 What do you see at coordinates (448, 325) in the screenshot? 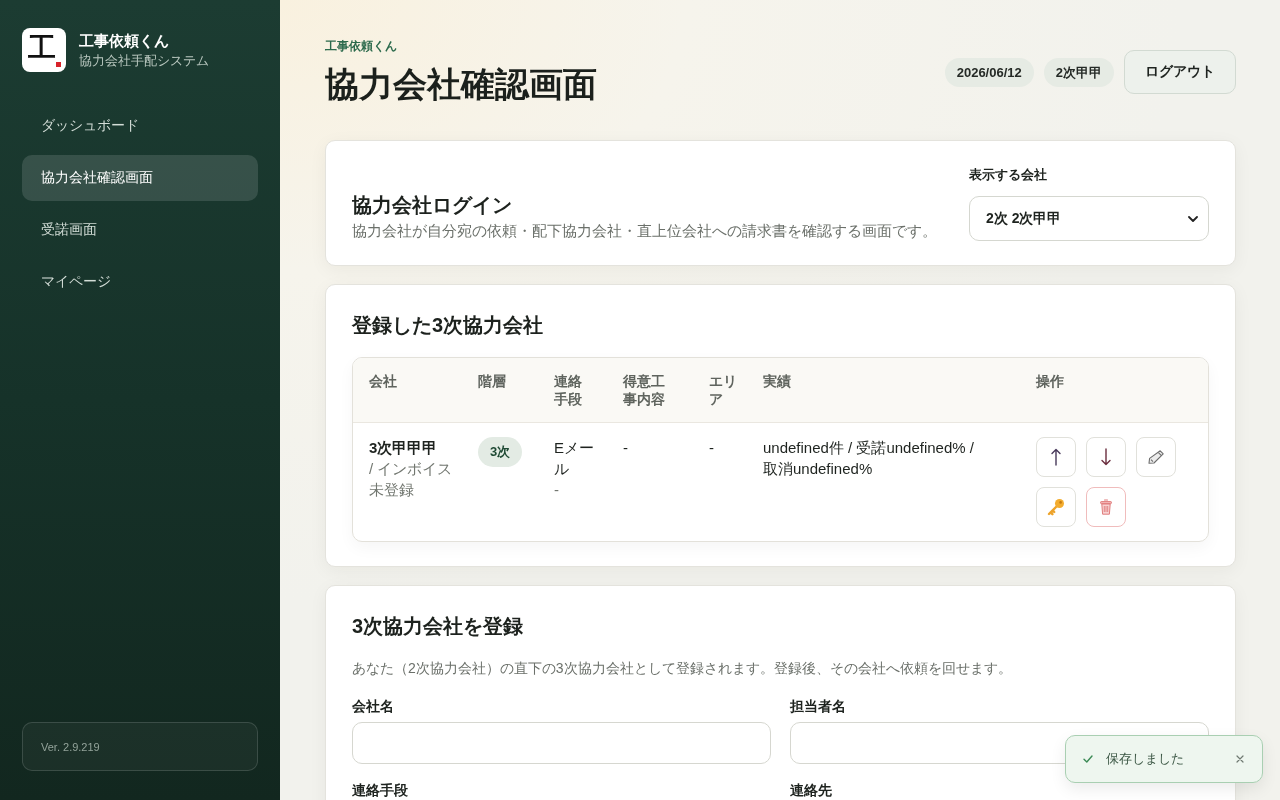
I see `card-title: 登録した3次協力会社` at bounding box center [448, 325].